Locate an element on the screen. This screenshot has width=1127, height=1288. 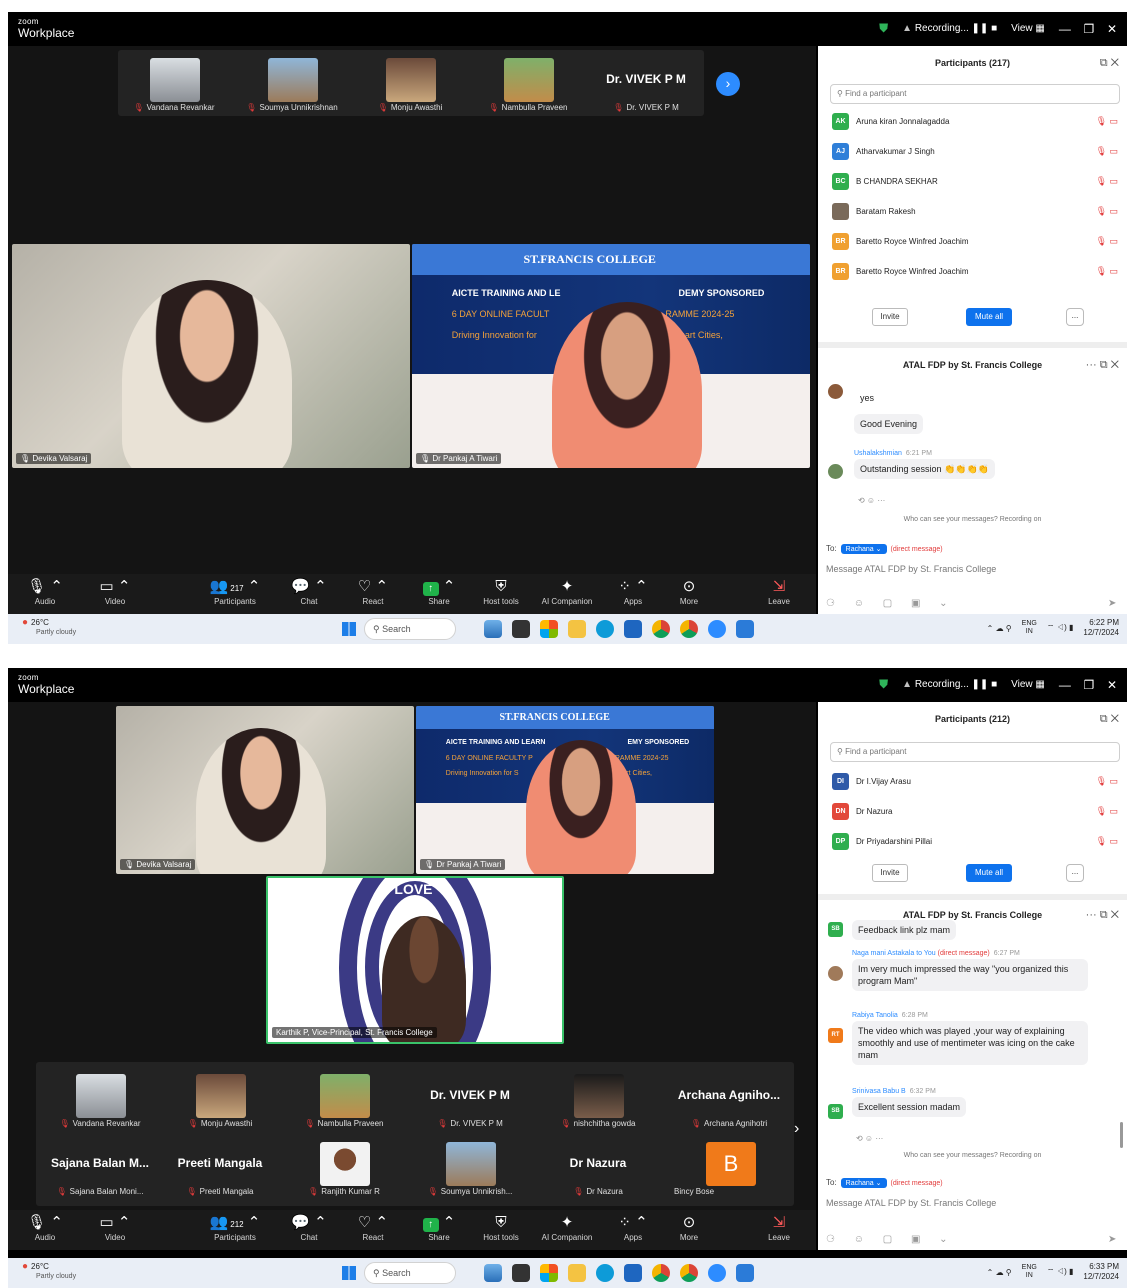
participant-row: AJ Atharvakumar J Singh 🎙 ▭ is located at coordinates (977, 152).